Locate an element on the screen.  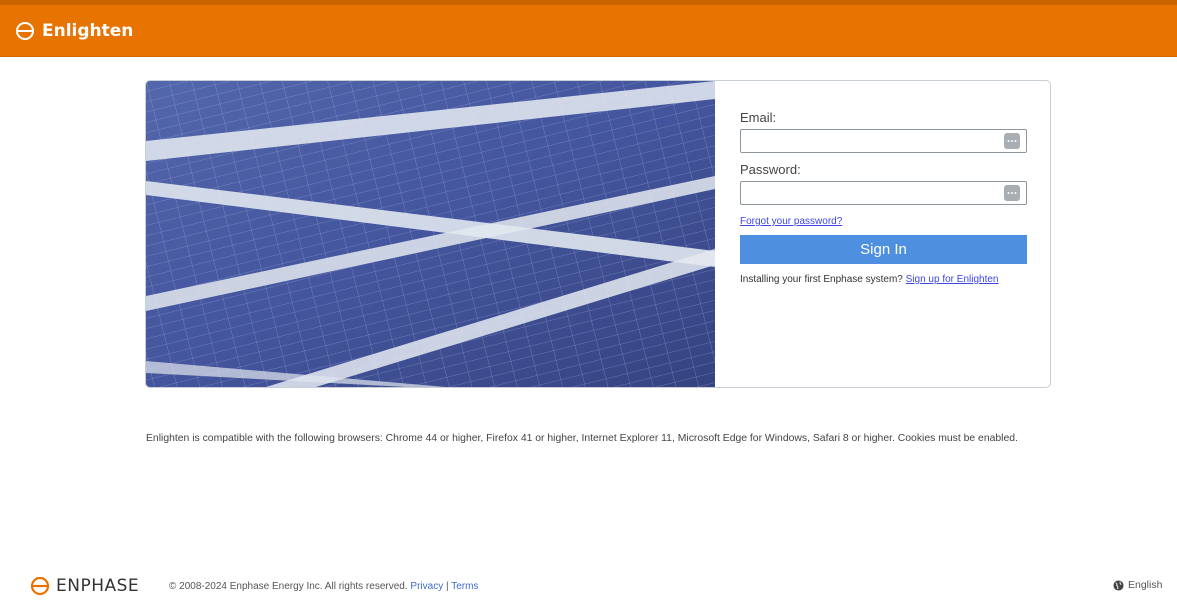
email-field-wrapper is located at coordinates (883, 141).